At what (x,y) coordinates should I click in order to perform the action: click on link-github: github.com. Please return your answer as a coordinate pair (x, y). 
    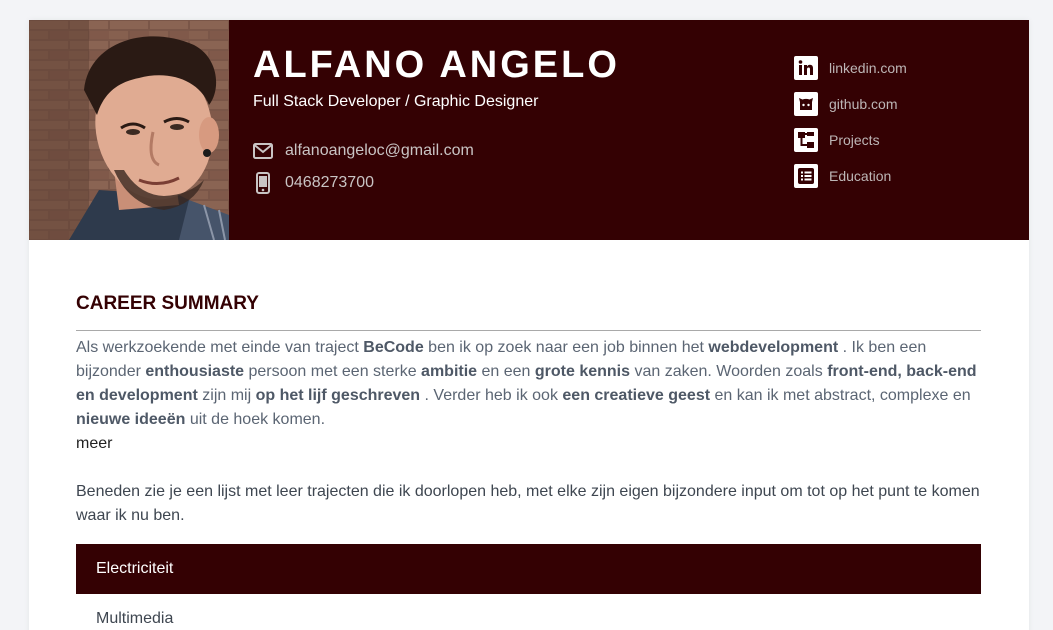
    Looking at the image, I should click on (850, 104).